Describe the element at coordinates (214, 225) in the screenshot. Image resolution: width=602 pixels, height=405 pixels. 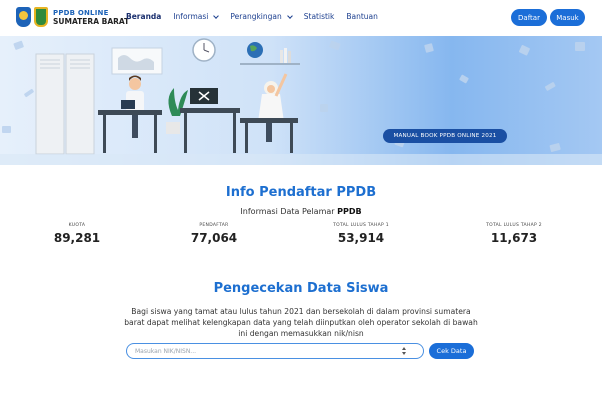
I see `stat-label: PENDAFTAR` at that location.